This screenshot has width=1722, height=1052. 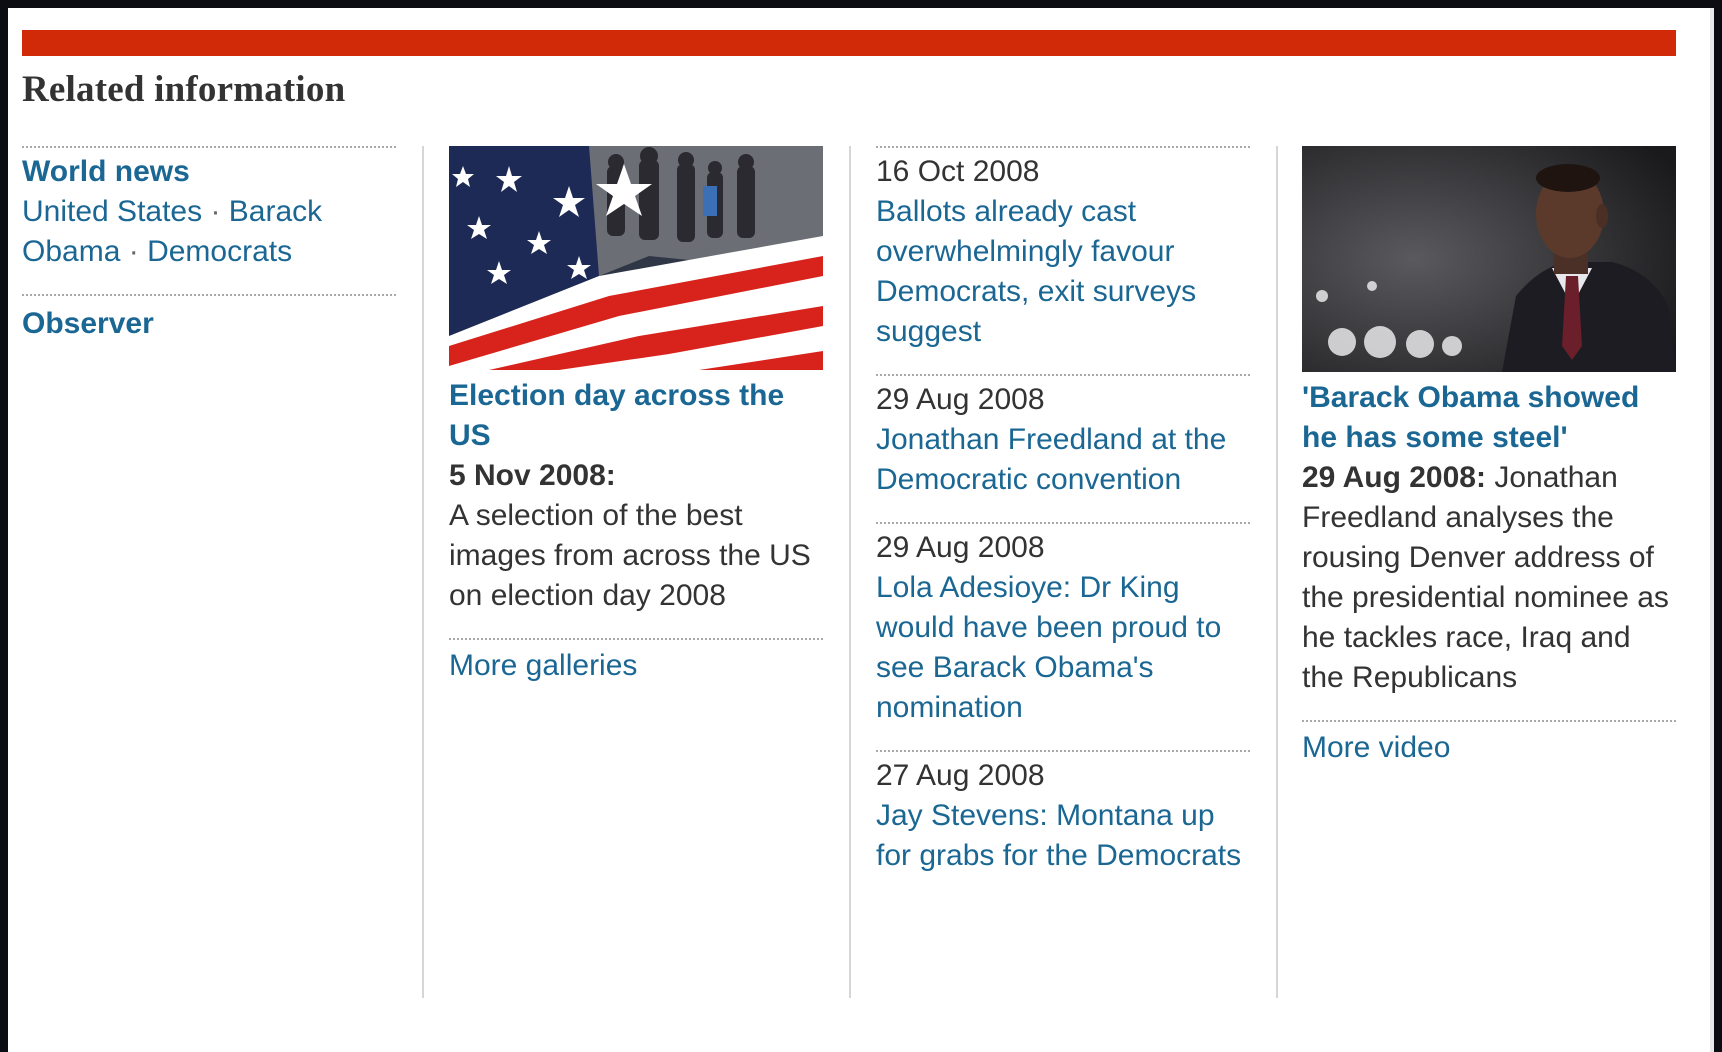 I want to click on gallery-date: 5 Nov 2008:, so click(x=532, y=475).